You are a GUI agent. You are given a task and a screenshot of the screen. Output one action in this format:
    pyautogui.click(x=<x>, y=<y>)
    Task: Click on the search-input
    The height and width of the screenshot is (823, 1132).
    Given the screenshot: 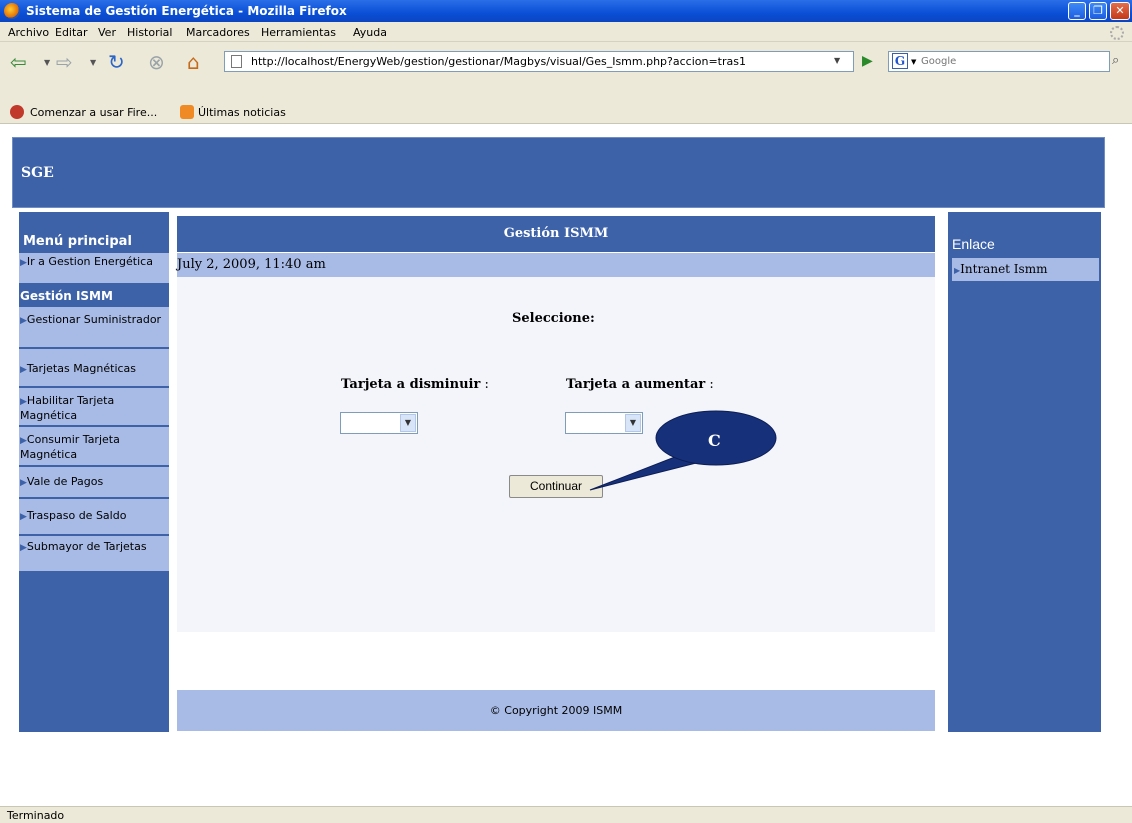 What is the action you would take?
    pyautogui.click(x=1011, y=61)
    